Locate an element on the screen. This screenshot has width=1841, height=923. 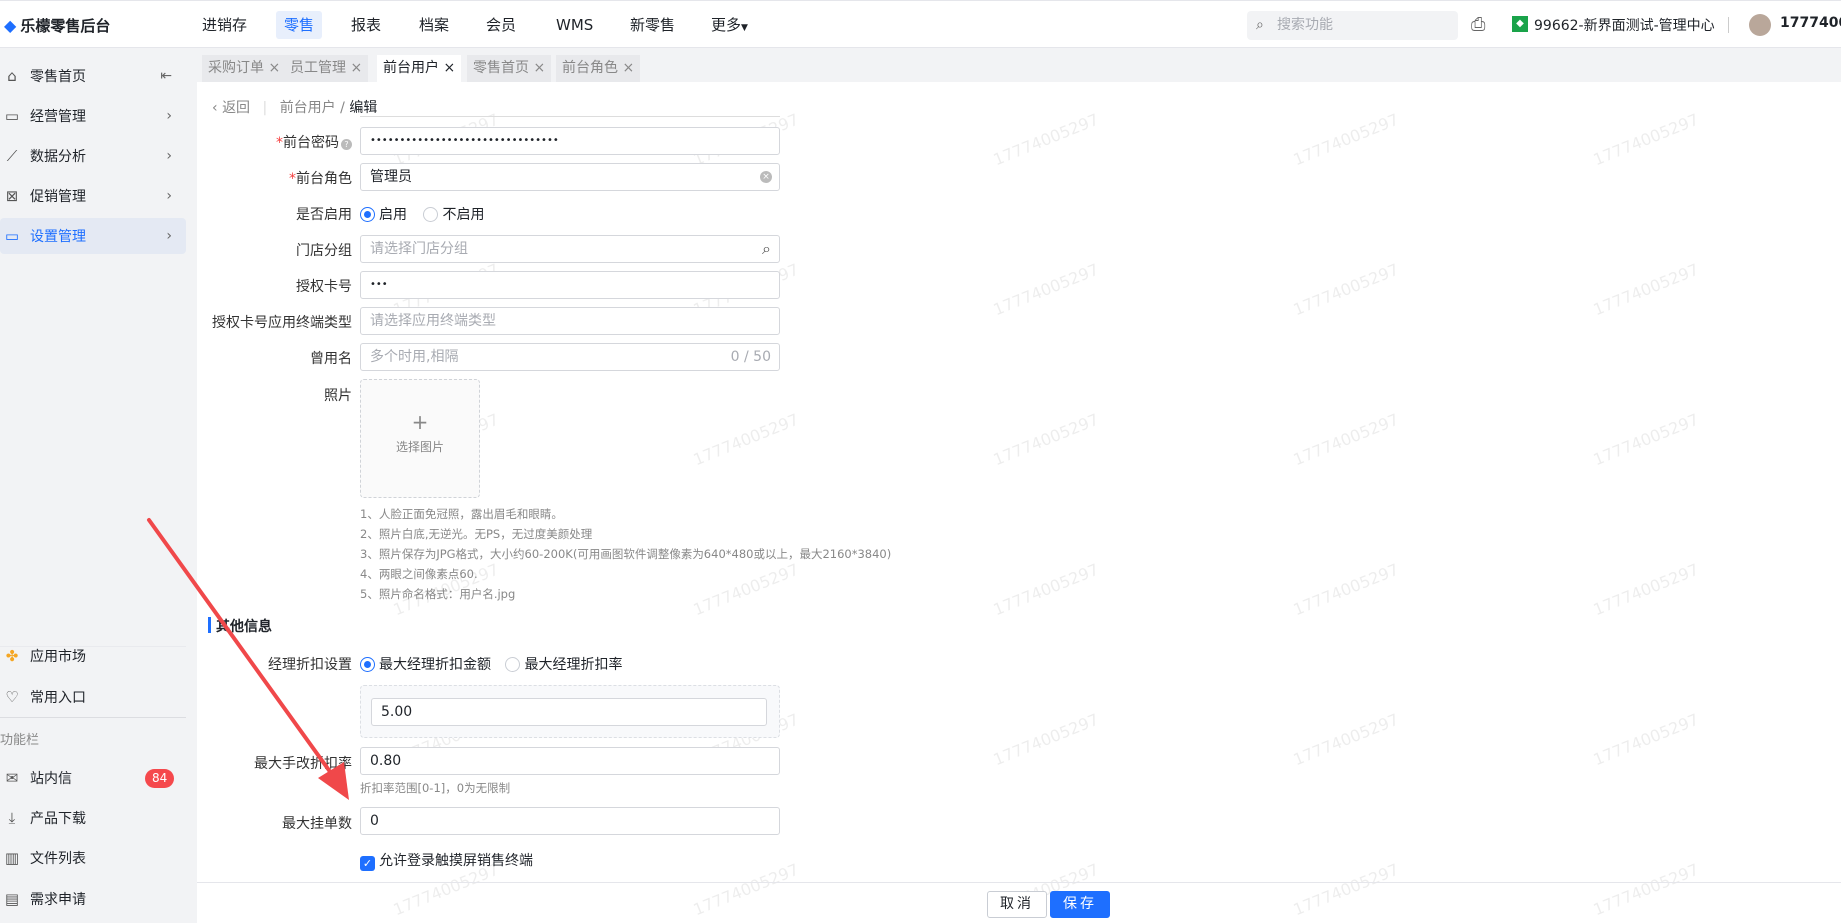
back-button: ‹ 返回 is located at coordinates (231, 108).